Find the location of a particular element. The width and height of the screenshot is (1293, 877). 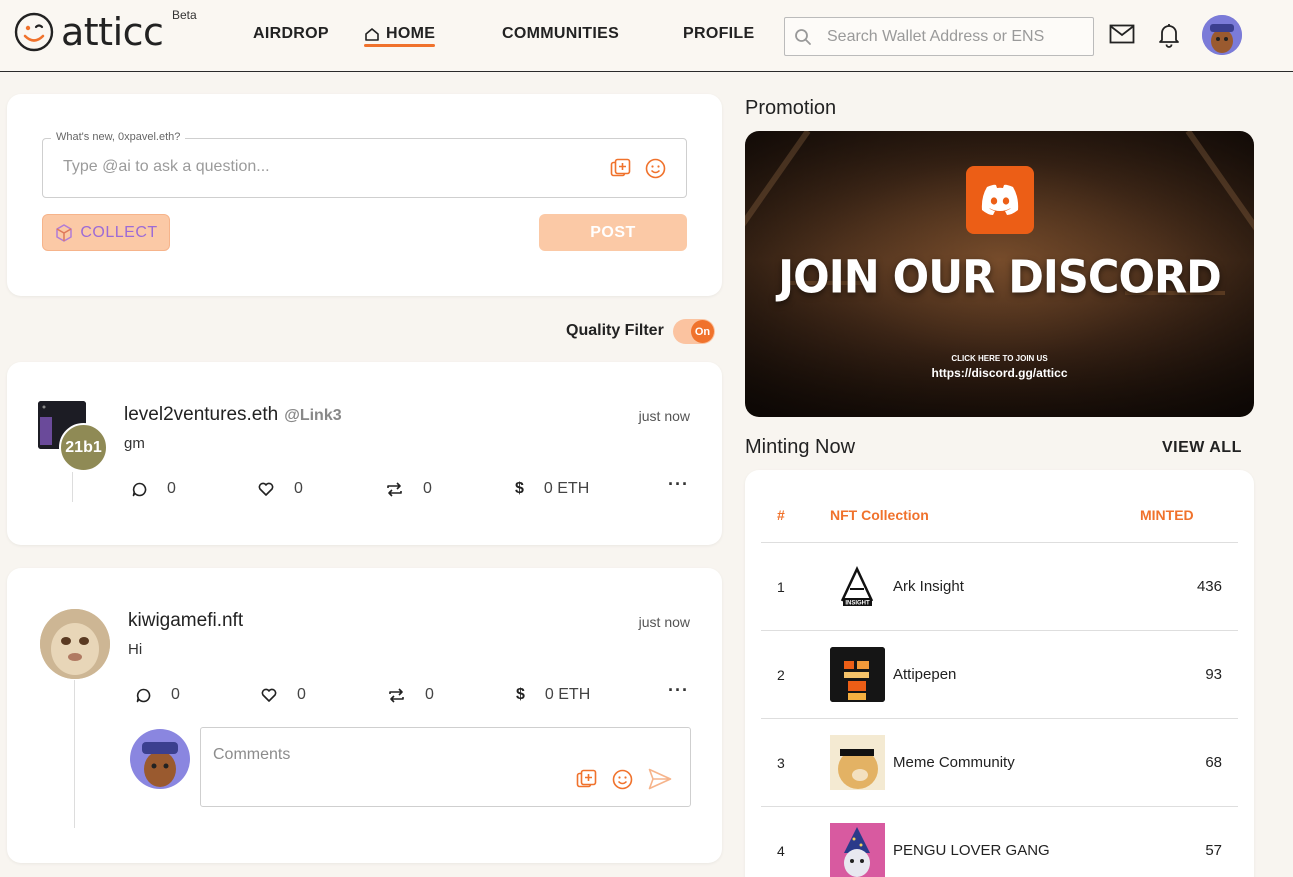

table-row: 4 PENGU LOVER GANG 57 is located at coordinates (999, 842).